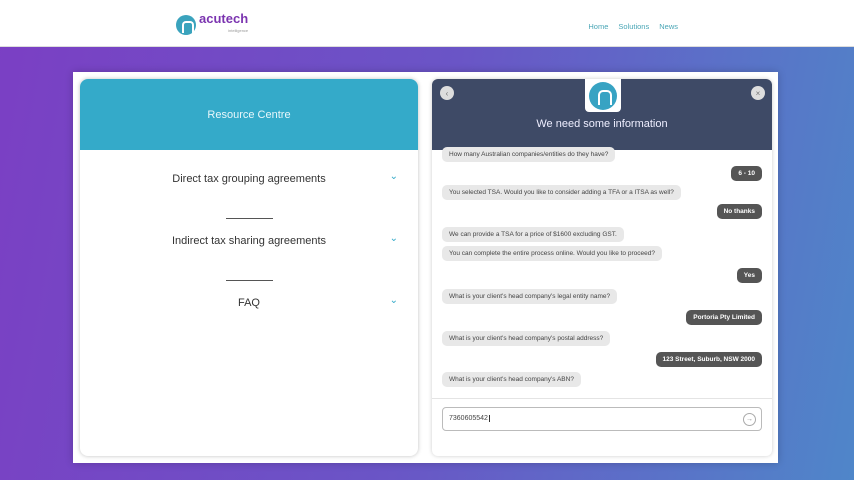  I want to click on user-message: Yes, so click(749, 275).